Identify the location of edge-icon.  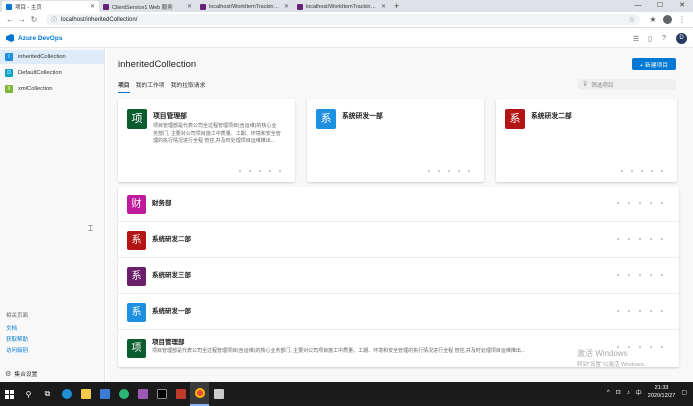
(66, 394).